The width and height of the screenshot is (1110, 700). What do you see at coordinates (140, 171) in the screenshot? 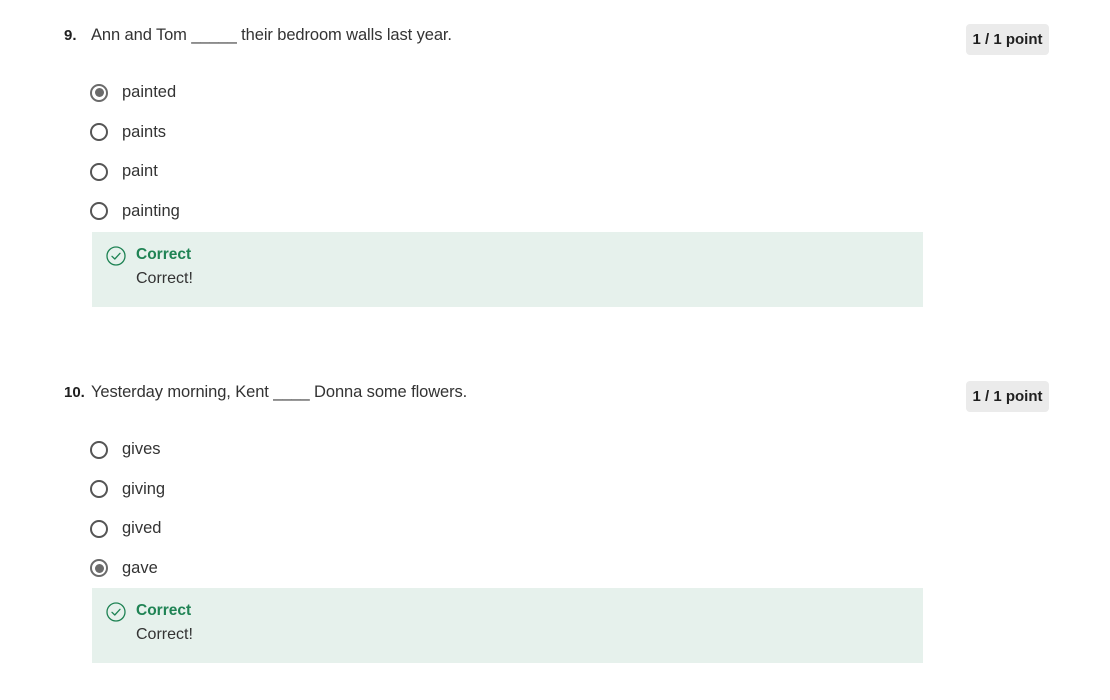
I see `option-label: paint` at bounding box center [140, 171].